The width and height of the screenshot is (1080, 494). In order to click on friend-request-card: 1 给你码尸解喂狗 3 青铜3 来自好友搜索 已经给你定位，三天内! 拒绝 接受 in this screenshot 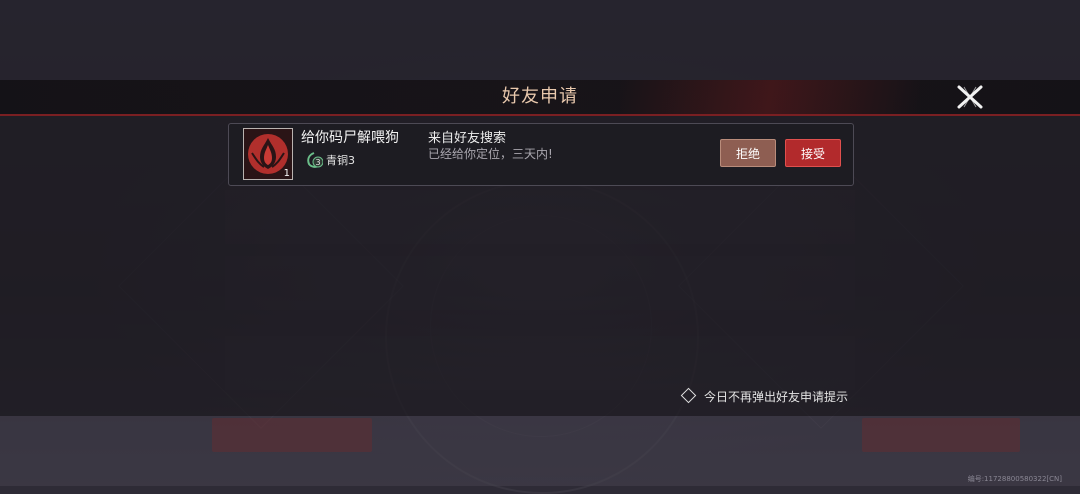, I will do `click(541, 154)`.